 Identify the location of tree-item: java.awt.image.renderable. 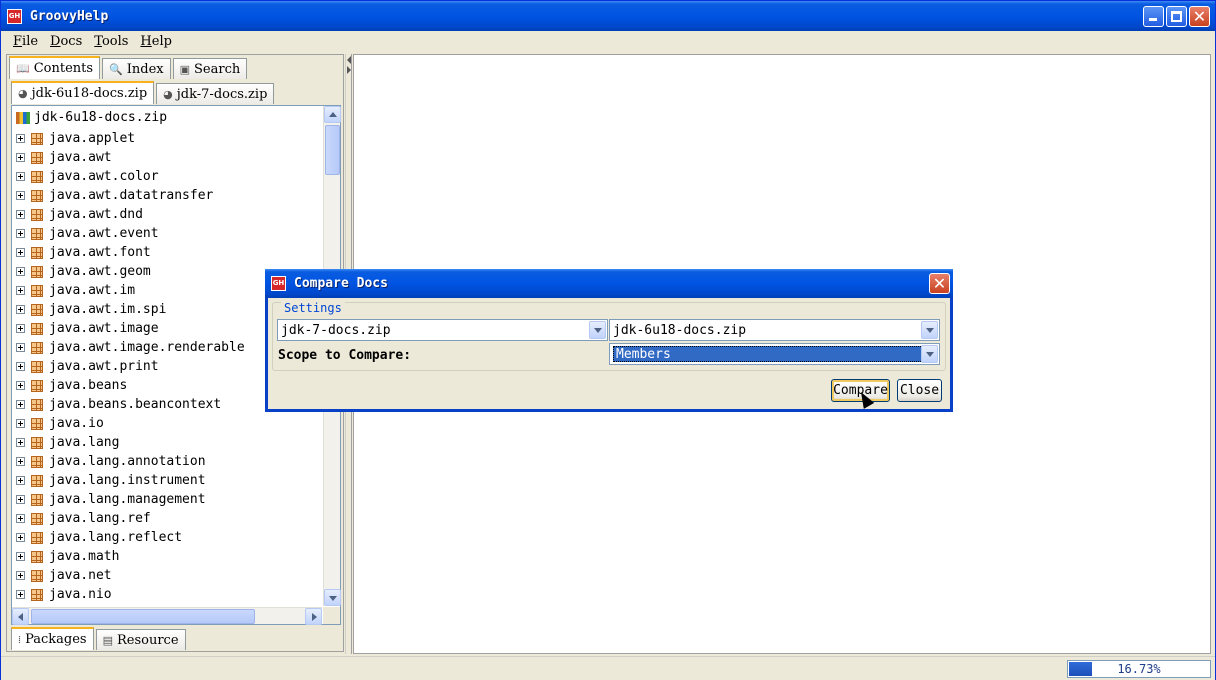
(130, 347).